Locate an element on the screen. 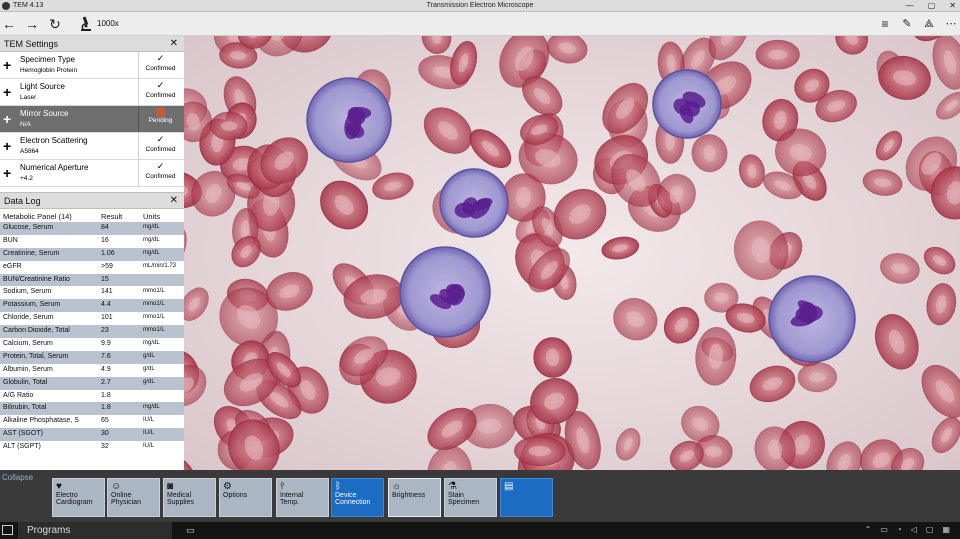 Image resolution: width=960 pixels, height=539 pixels. setting-mirror-source: + Mirror Source N/A Pending is located at coordinates (92, 119).